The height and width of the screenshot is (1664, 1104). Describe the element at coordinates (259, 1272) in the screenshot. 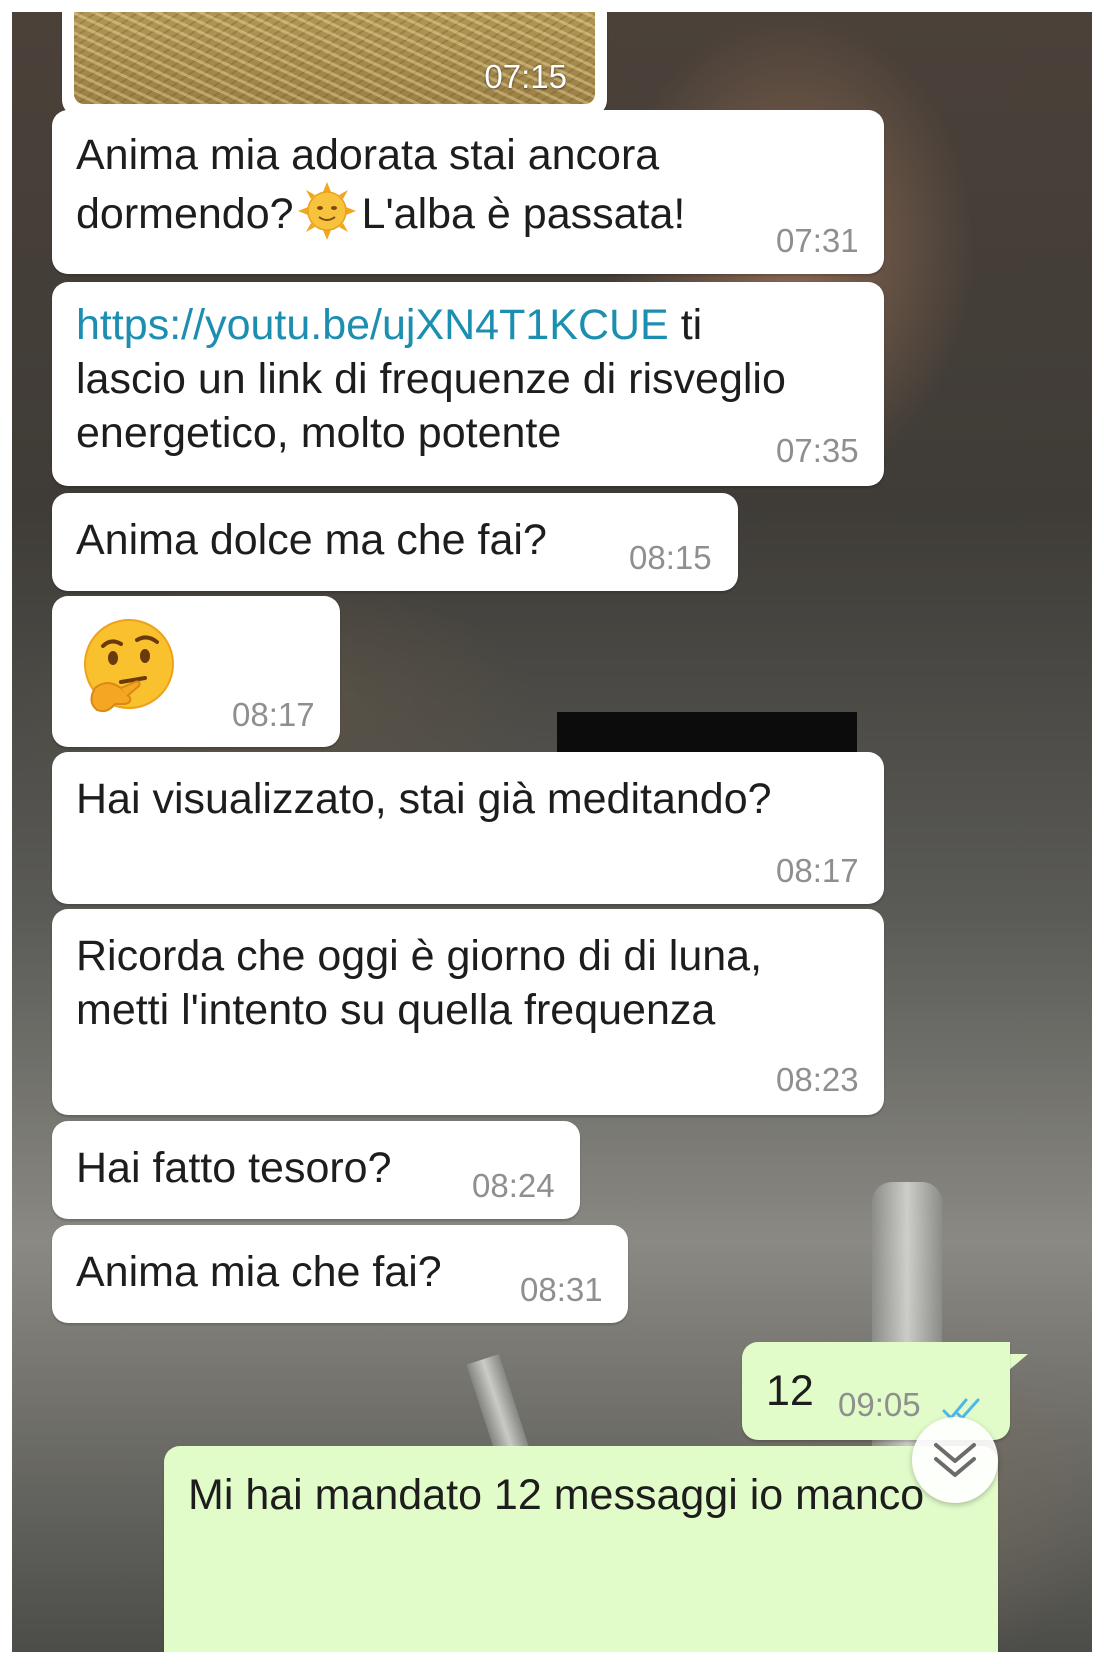

I see `message-text: Anima mia che fai?` at that location.